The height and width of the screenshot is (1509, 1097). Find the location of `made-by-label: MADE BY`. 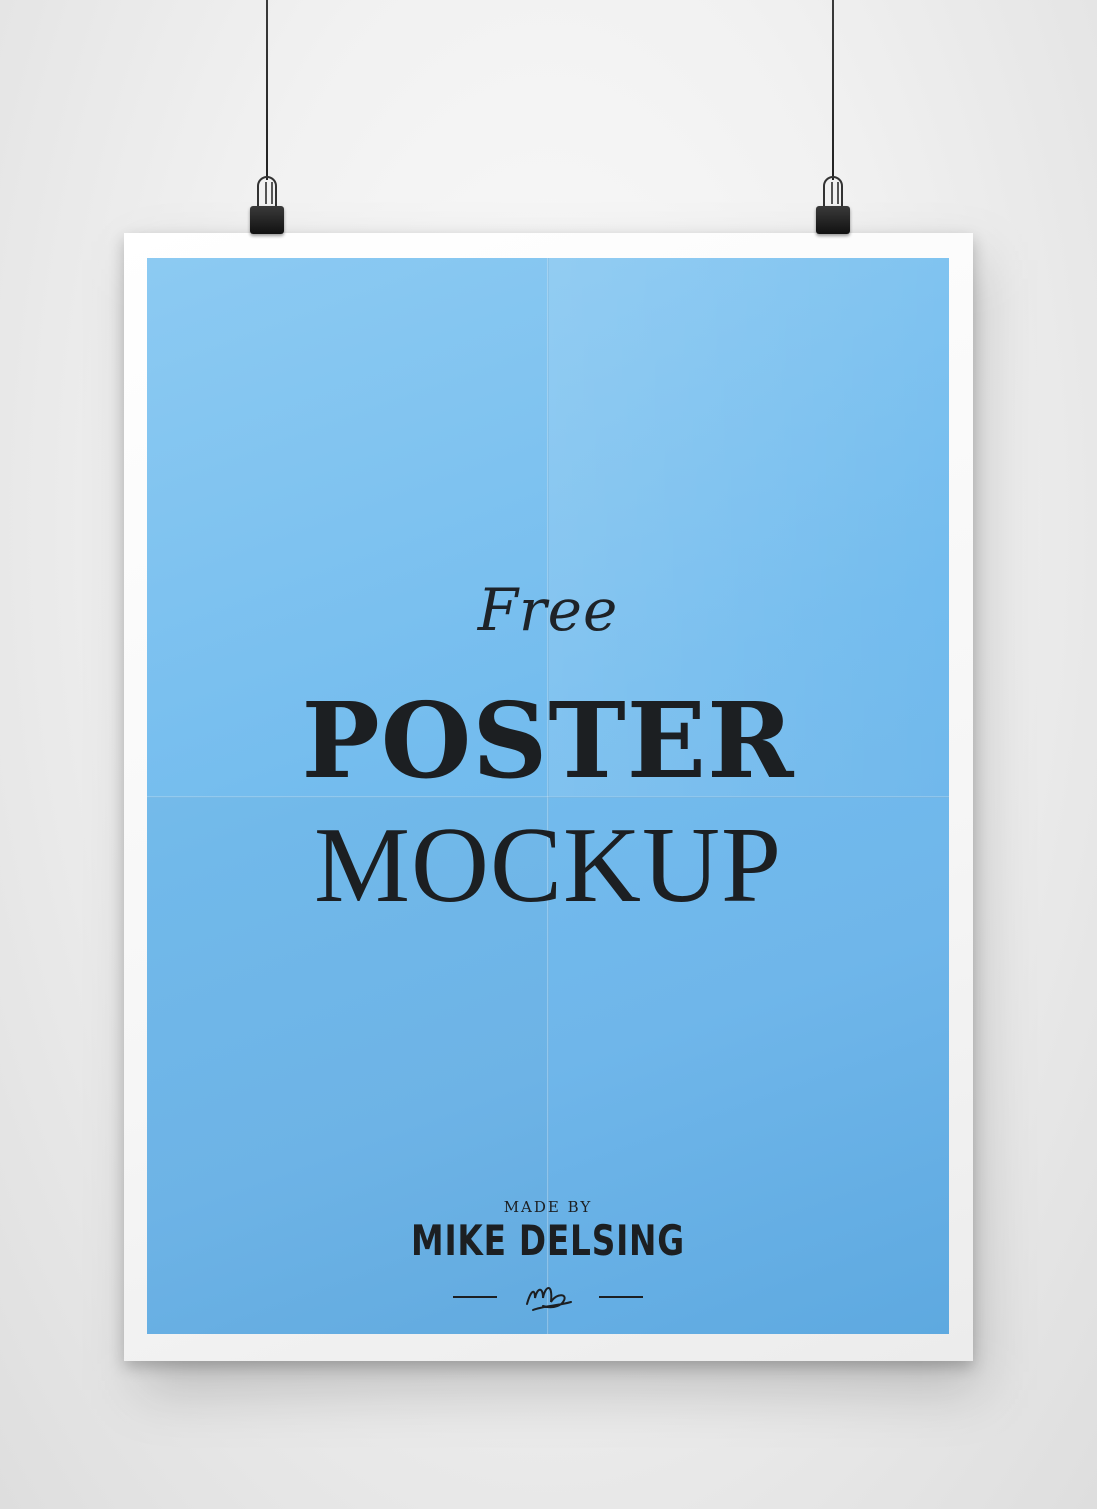

made-by-label: MADE BY is located at coordinates (548, 1207).